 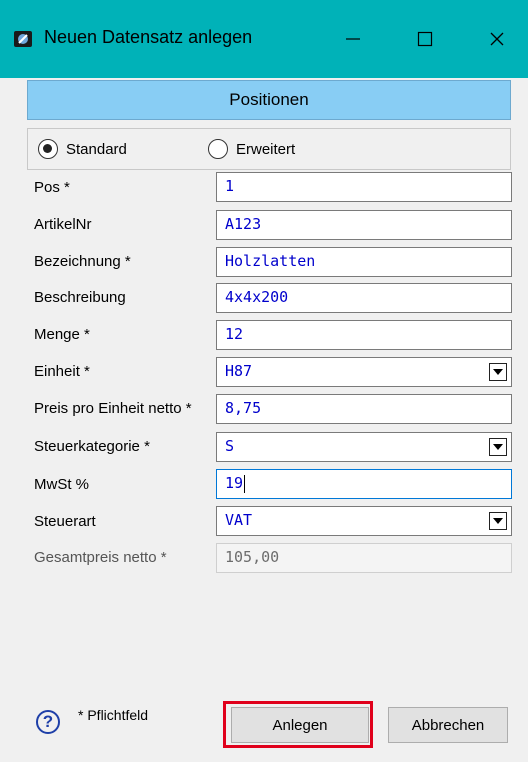 What do you see at coordinates (269, 100) in the screenshot?
I see `section-header-positionen: Positionen` at bounding box center [269, 100].